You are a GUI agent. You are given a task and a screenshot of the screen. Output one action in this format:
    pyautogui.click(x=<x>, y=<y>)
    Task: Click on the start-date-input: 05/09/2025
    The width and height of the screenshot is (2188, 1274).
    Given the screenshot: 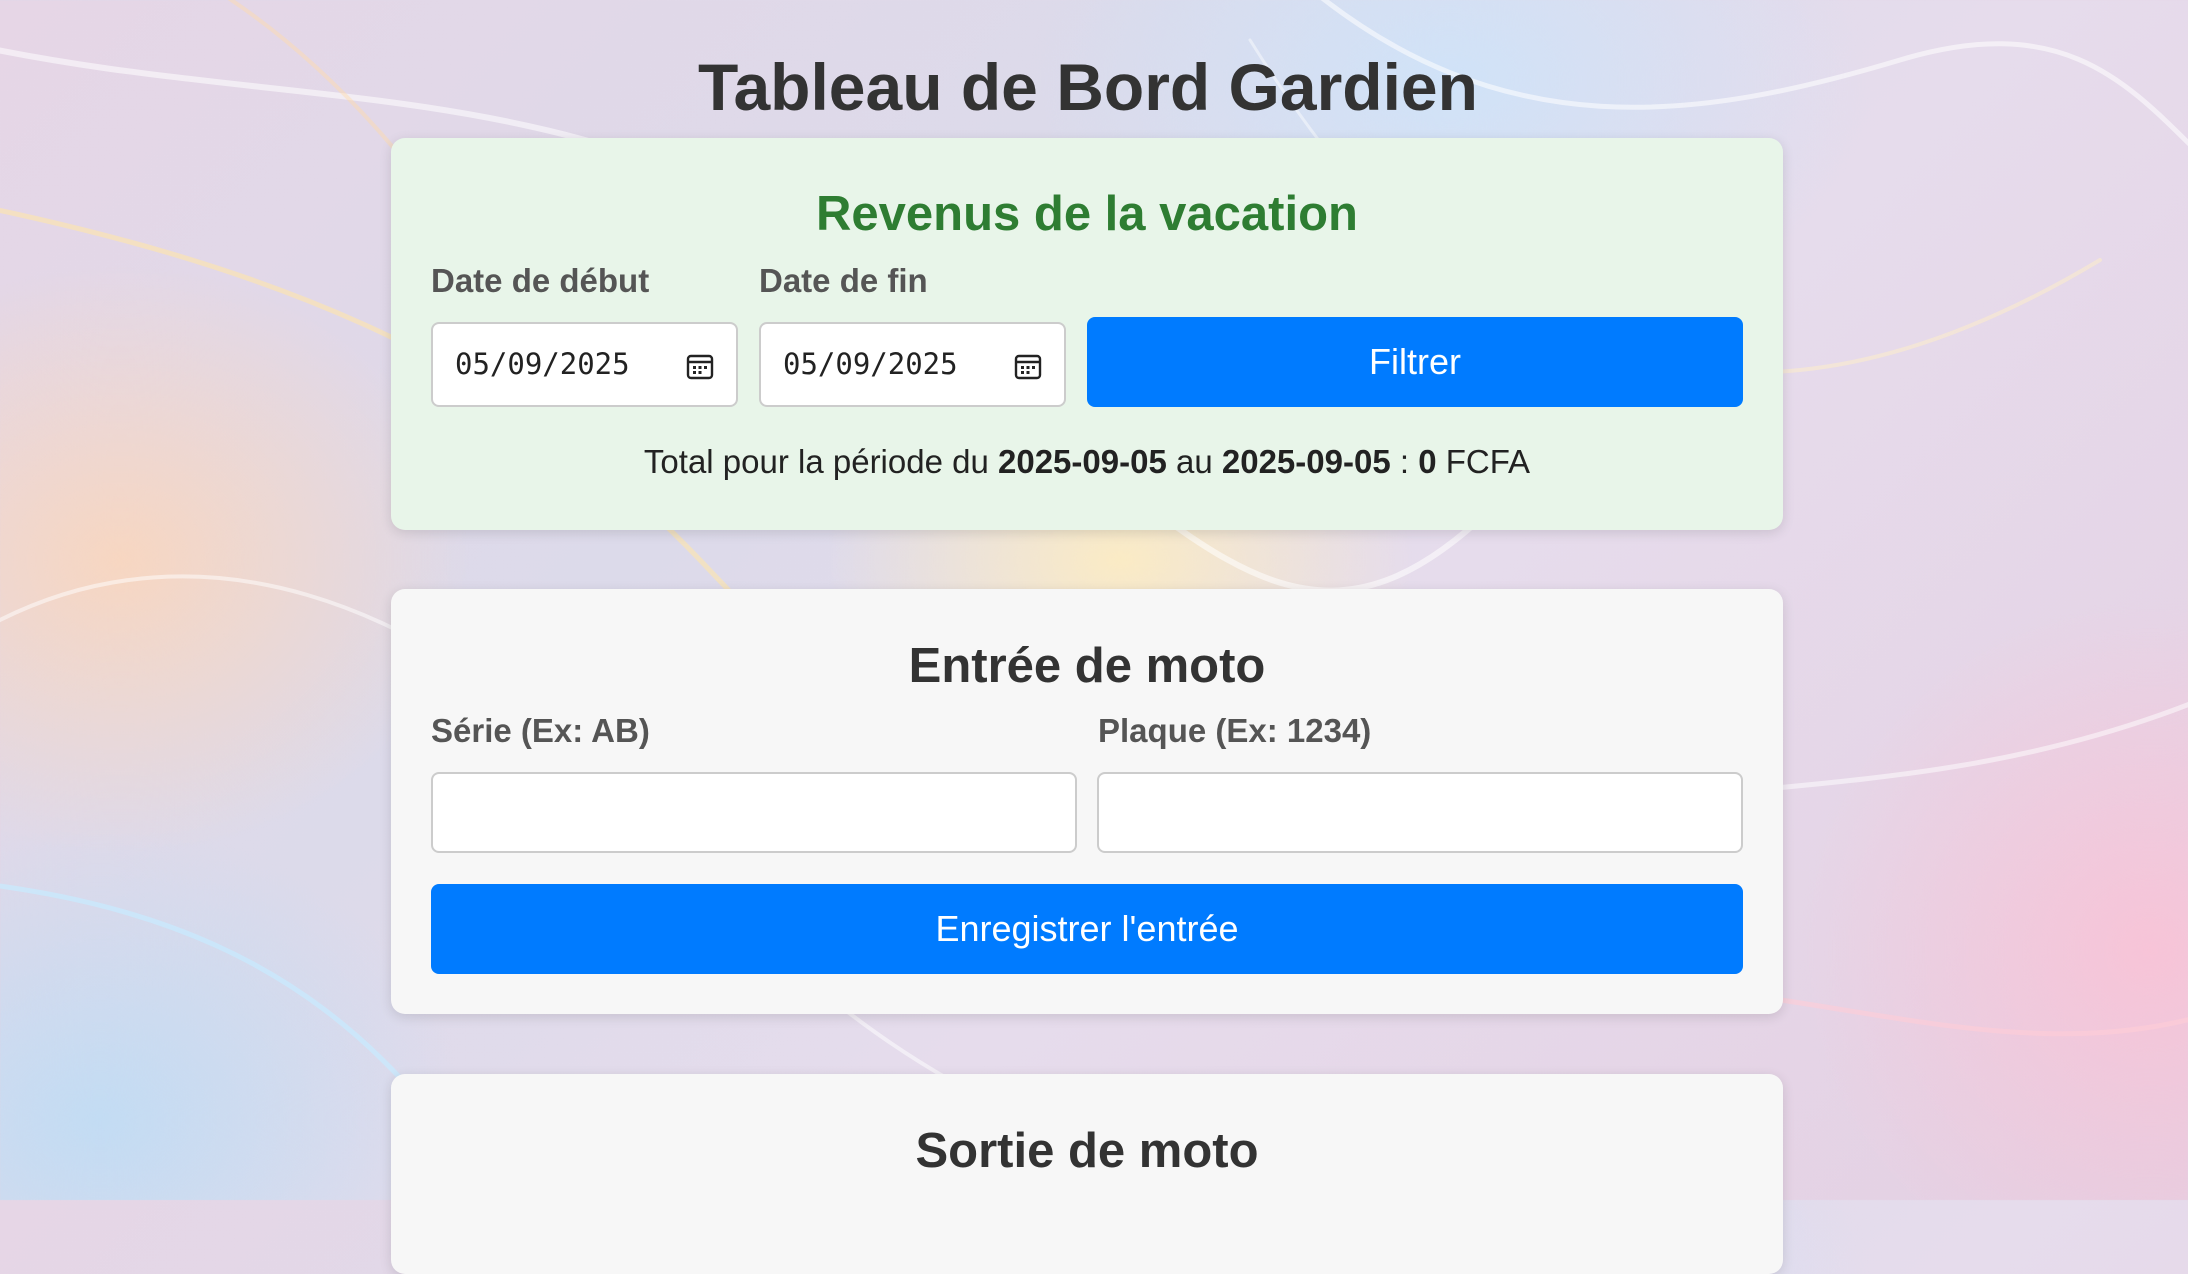 What is the action you would take?
    pyautogui.click(x=584, y=364)
    